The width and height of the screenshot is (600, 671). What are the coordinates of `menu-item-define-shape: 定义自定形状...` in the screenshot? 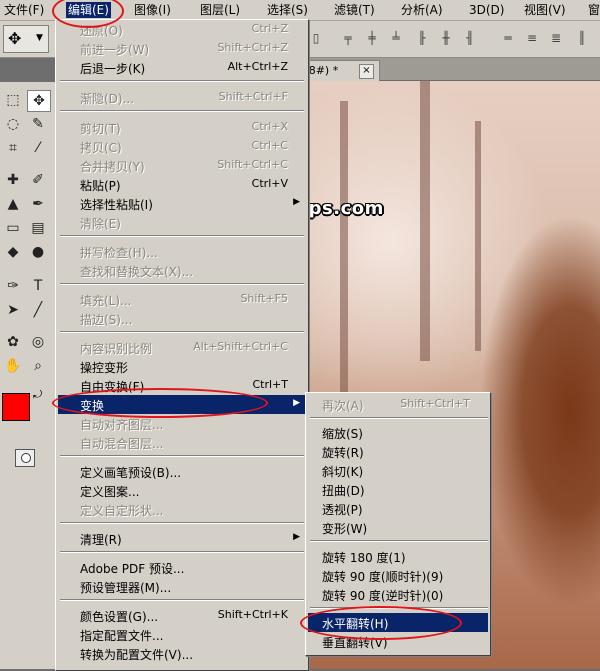 It's located at (182, 509).